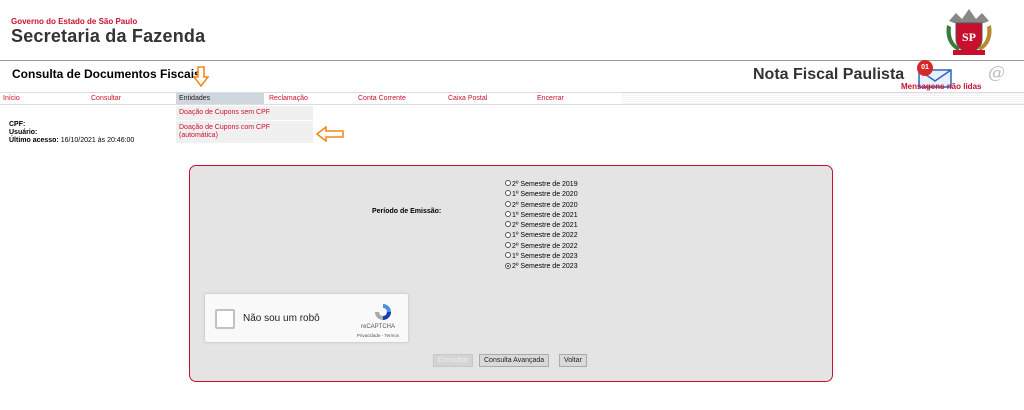 This screenshot has width=1024, height=410. I want to click on recaptcha-checkbox, so click(225, 319).